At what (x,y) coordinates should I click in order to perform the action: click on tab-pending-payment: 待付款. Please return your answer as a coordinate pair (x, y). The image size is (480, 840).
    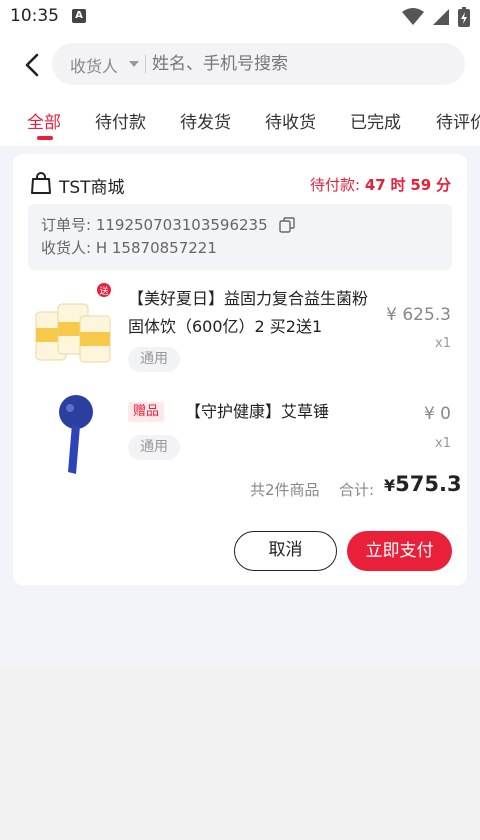
    Looking at the image, I should click on (120, 120).